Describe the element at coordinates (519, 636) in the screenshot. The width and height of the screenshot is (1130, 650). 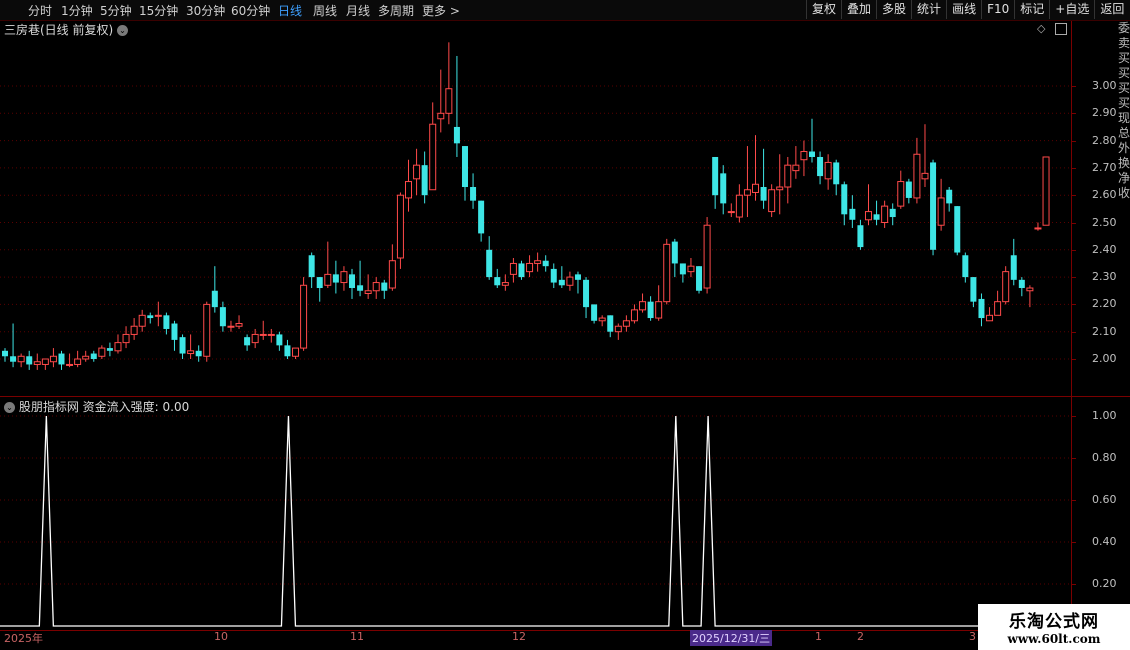
I see `date-label: 12` at that location.